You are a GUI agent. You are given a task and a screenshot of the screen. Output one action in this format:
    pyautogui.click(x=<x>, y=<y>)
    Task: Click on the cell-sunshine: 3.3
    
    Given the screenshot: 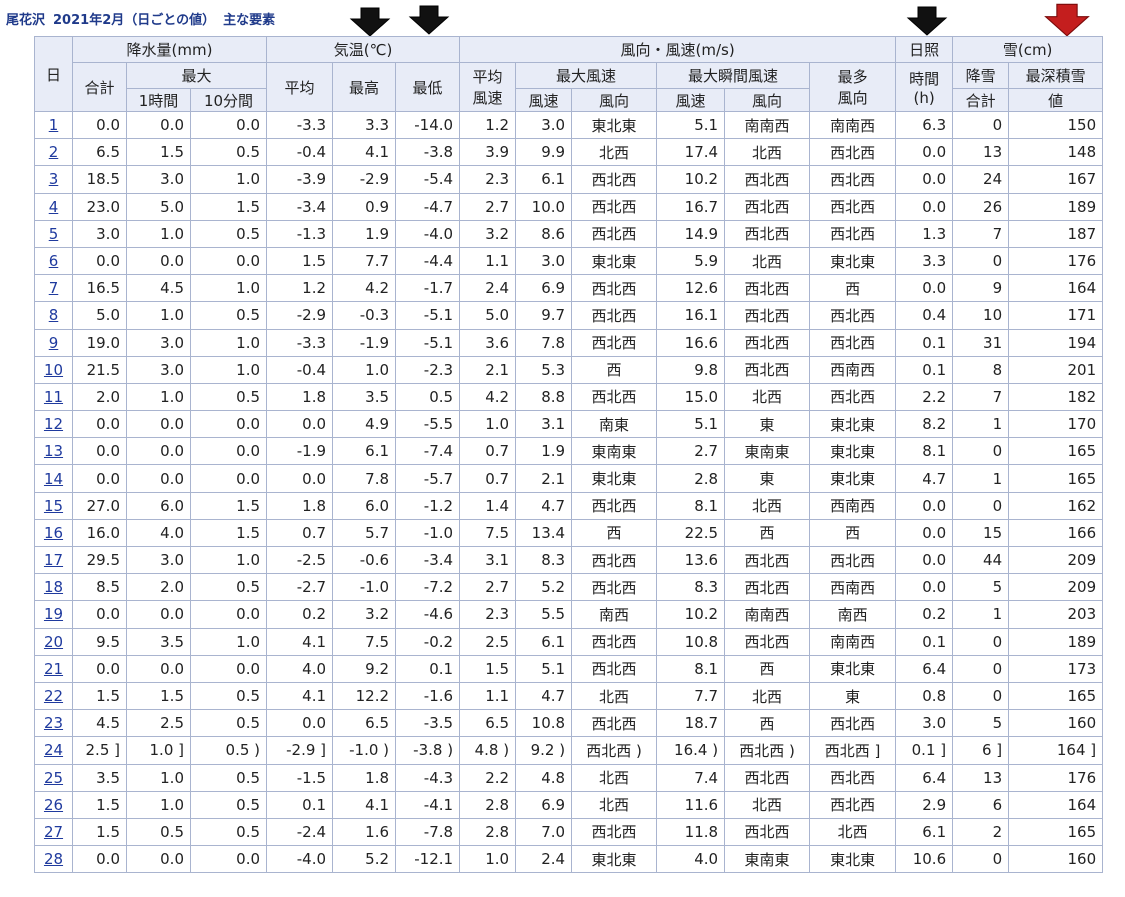 What is the action you would take?
    pyautogui.click(x=924, y=261)
    